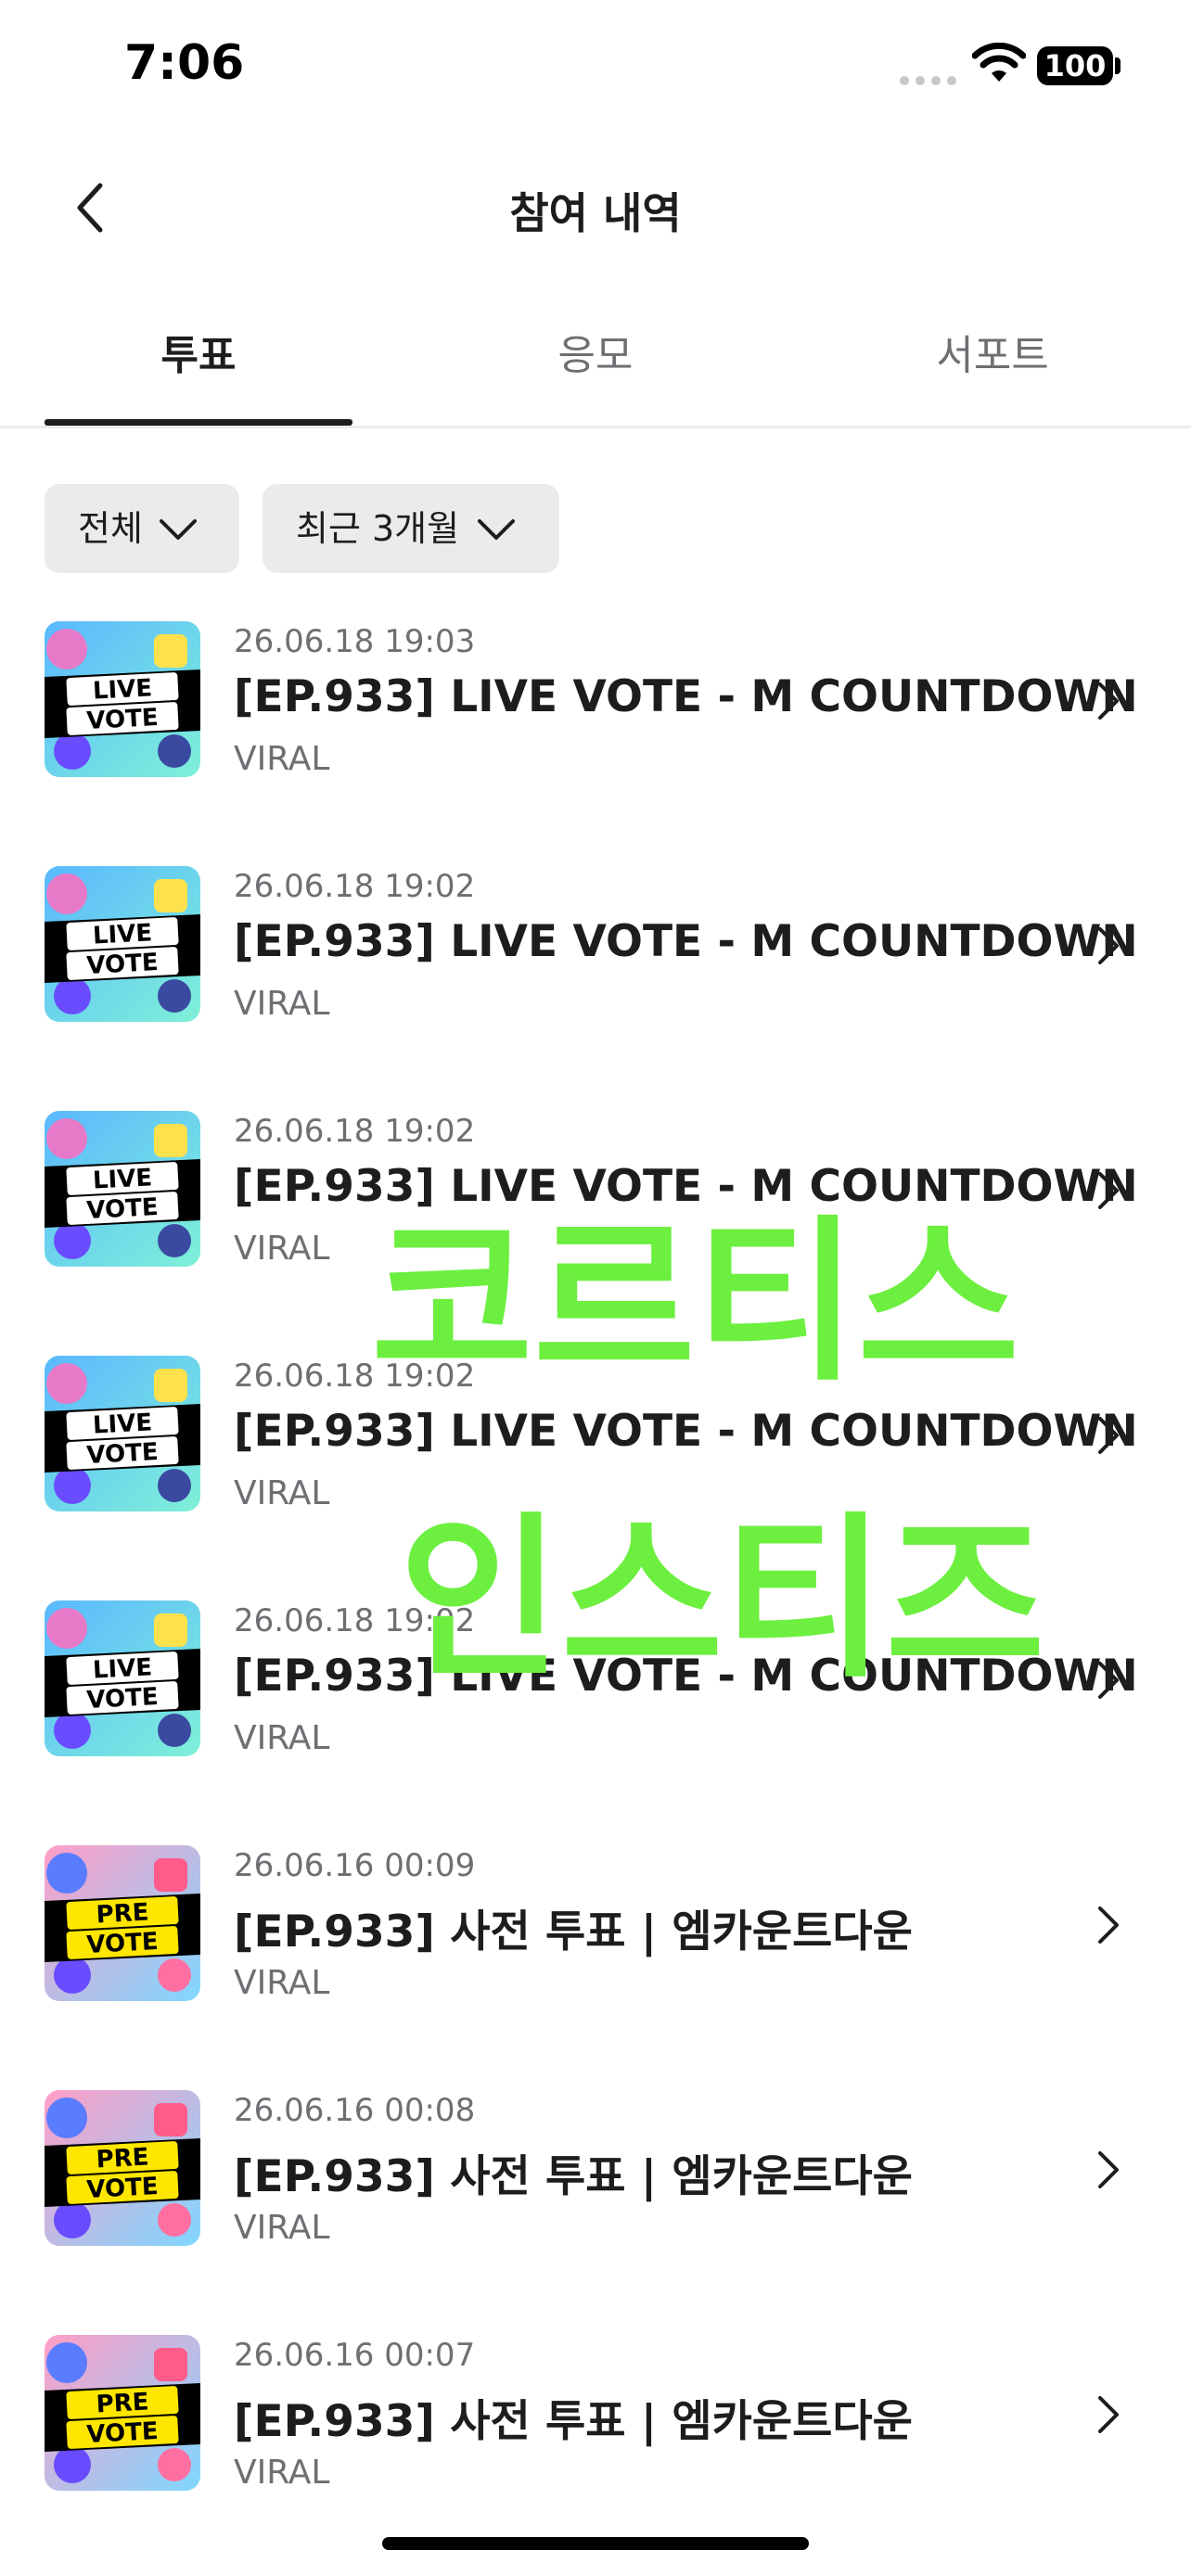  I want to click on status-bar: 7:06 100, so click(595, 69).